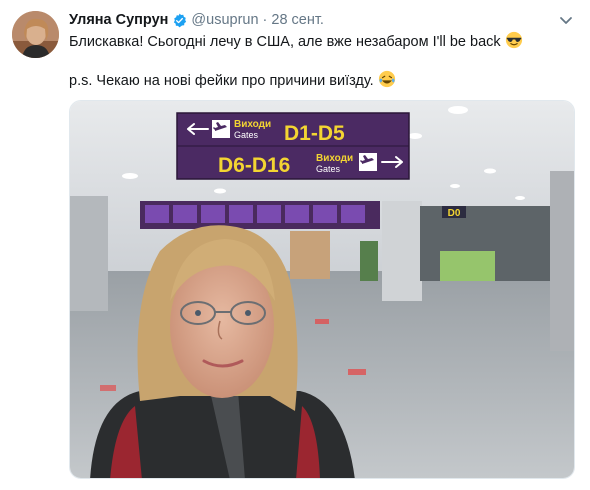 Image resolution: width=590 pixels, height=490 pixels. Describe the element at coordinates (514, 42) in the screenshot. I see `sunglasses-emoji-icon` at that location.